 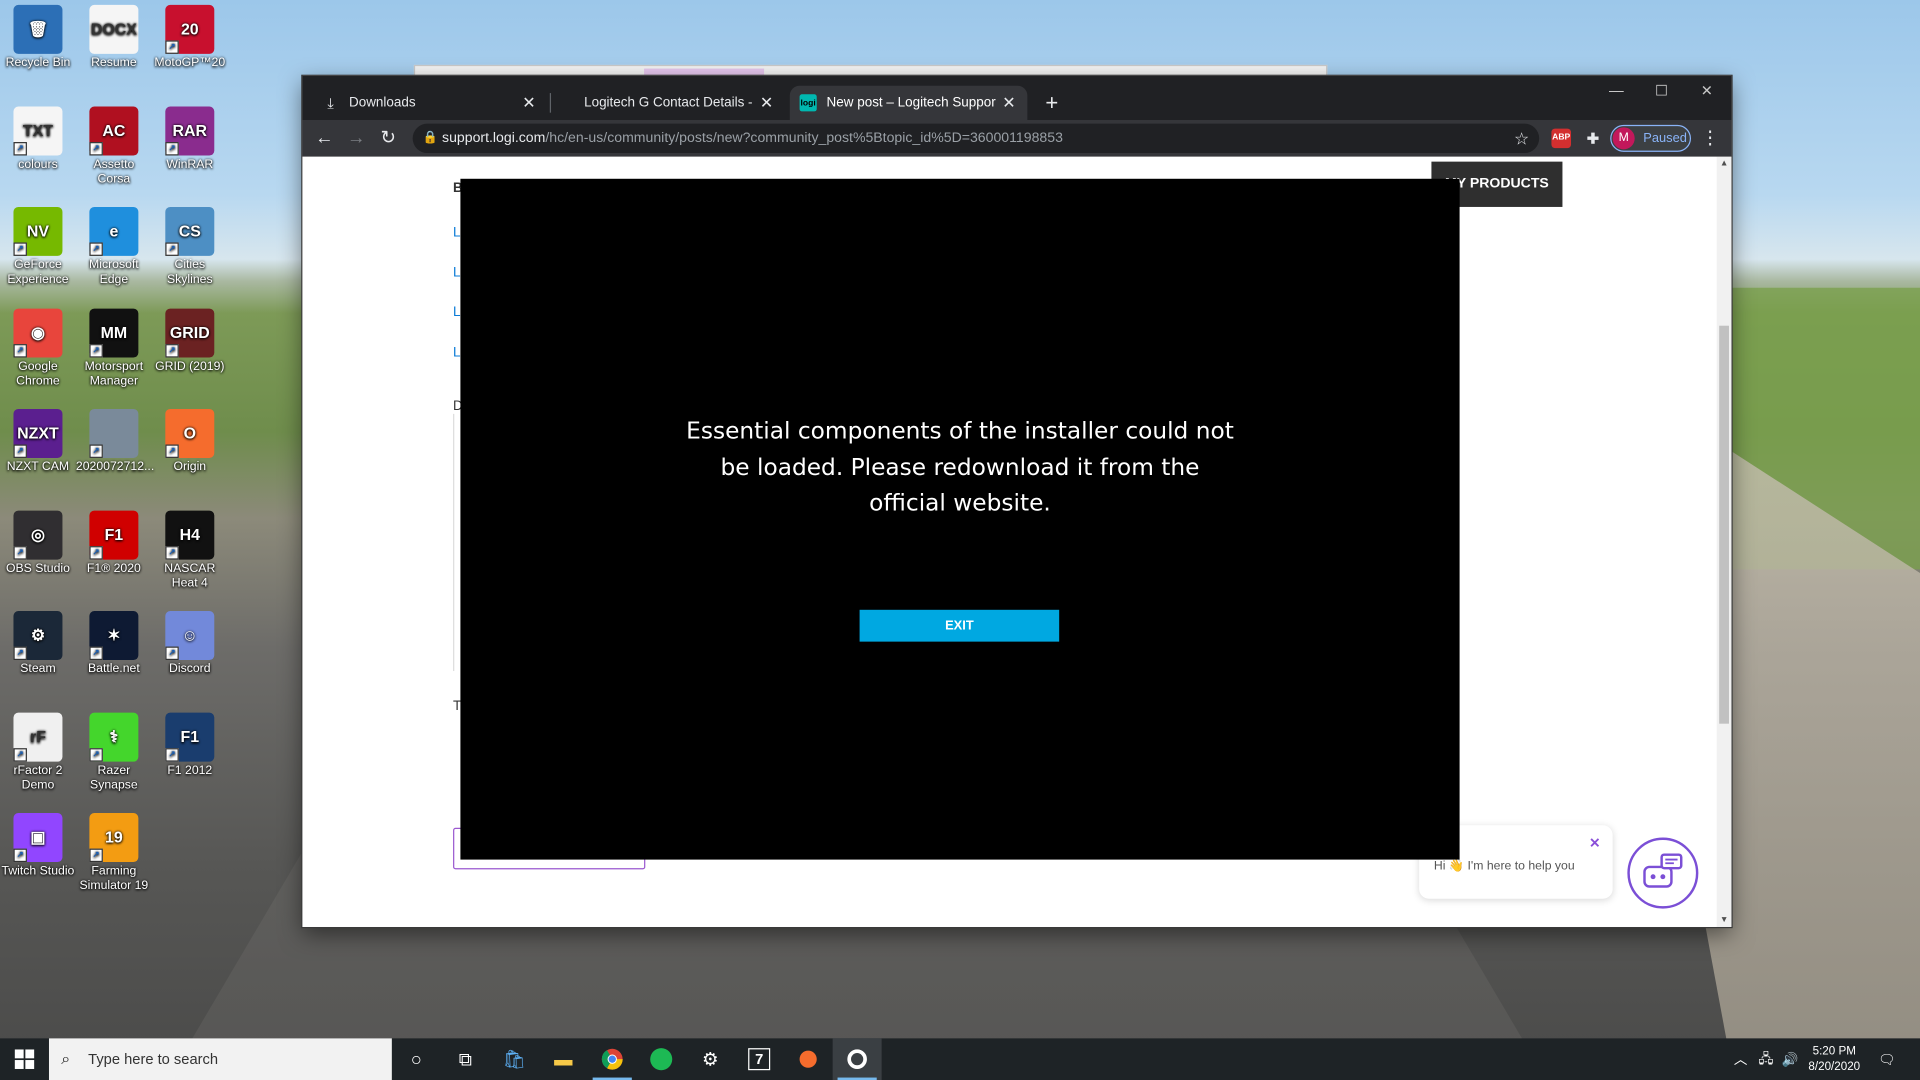 I want to click on desktop-icon: RAR ↗ WinRAR, so click(x=190, y=138).